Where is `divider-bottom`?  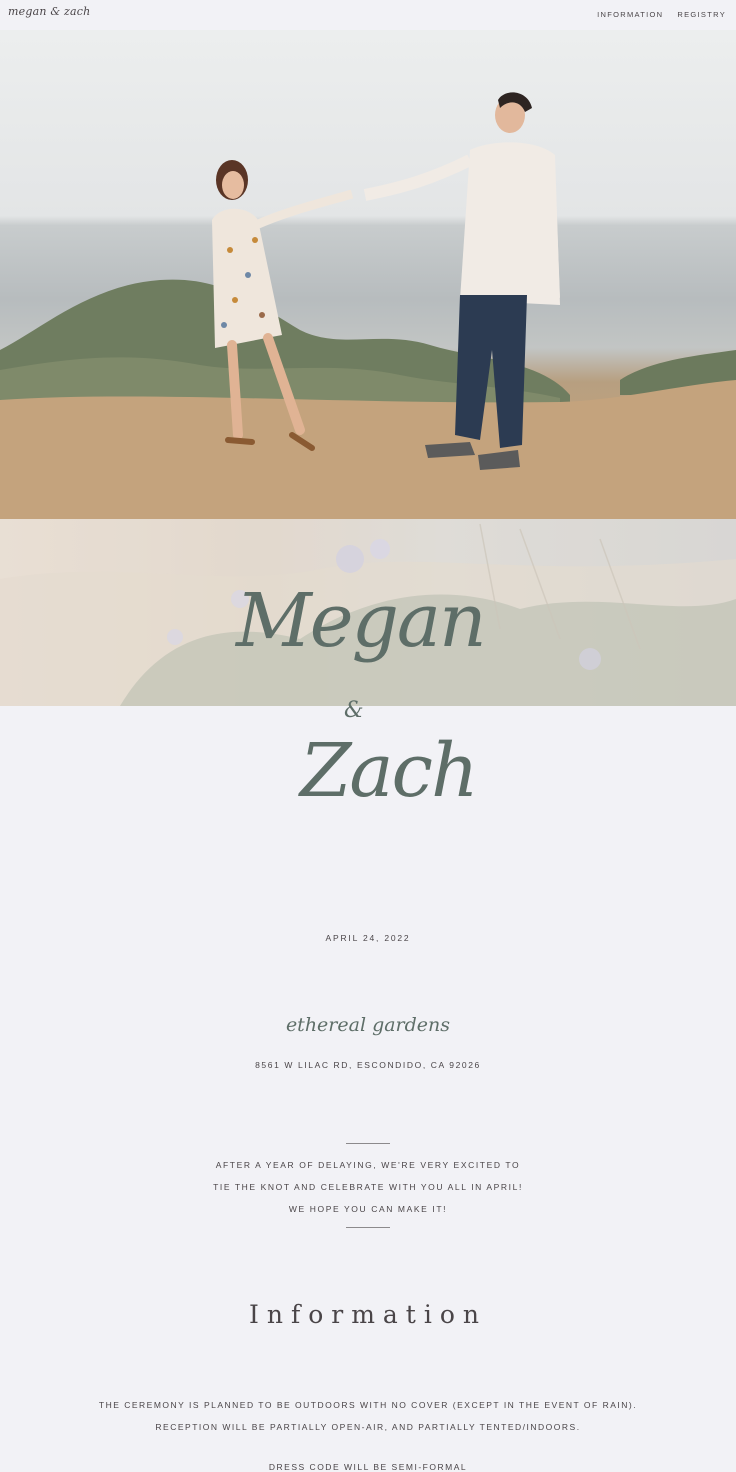
divider-bottom is located at coordinates (368, 1227).